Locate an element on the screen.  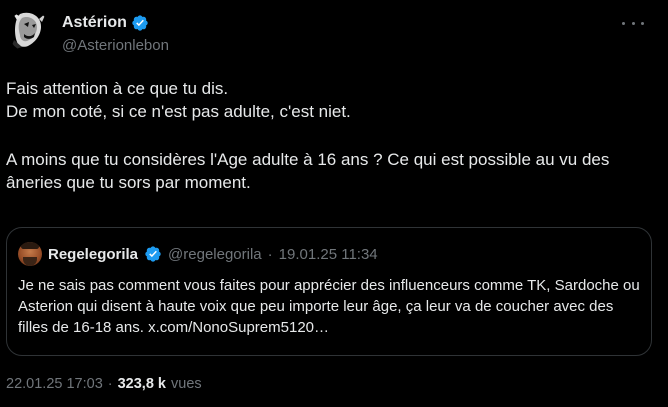
author-name-row: Astérion is located at coordinates (105, 23).